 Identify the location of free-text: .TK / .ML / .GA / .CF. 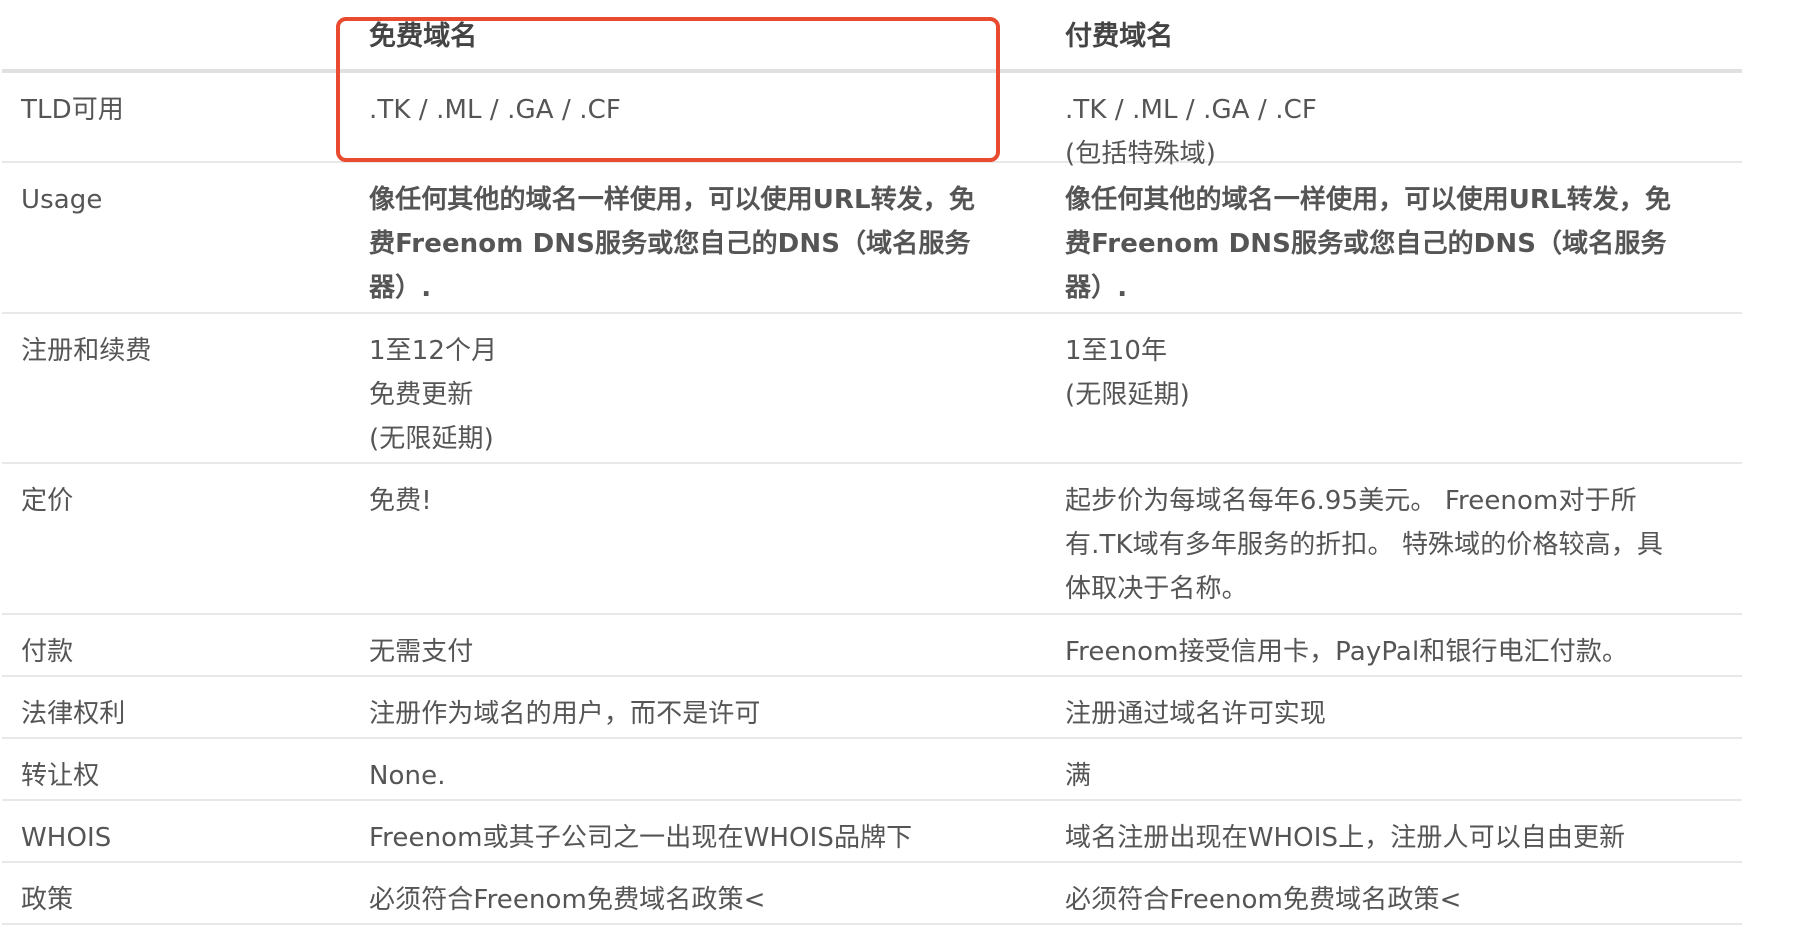
(495, 110).